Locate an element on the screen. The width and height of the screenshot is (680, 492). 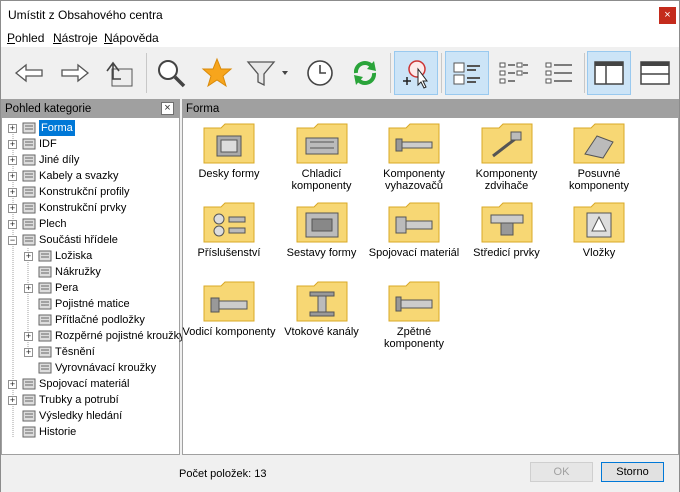
tree-node: + Konstrukční profily is located at coordinates (90, 192).